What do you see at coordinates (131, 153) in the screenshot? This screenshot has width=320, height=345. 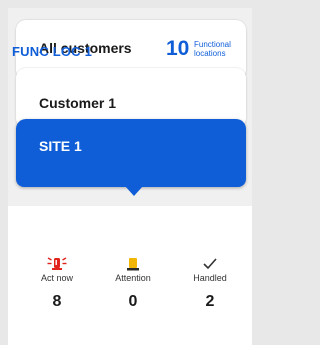 I see `site-card: SITE 1` at bounding box center [131, 153].